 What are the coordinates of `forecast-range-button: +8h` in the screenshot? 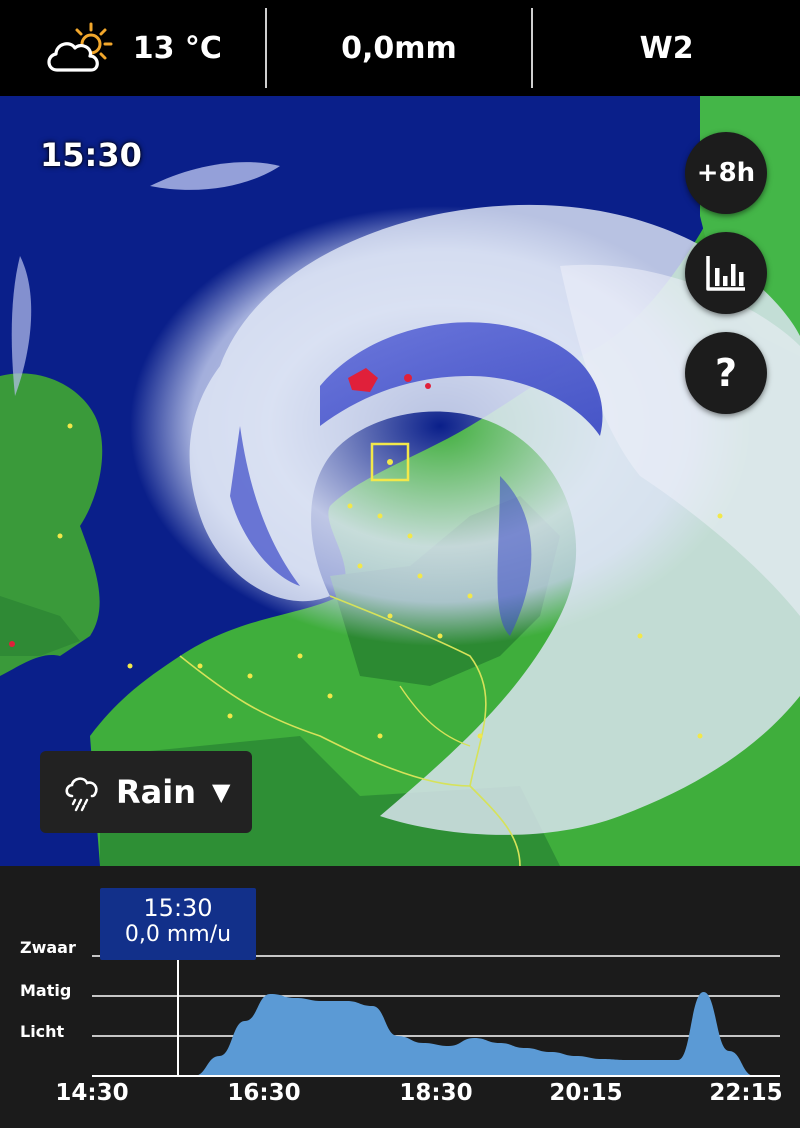 It's located at (726, 173).